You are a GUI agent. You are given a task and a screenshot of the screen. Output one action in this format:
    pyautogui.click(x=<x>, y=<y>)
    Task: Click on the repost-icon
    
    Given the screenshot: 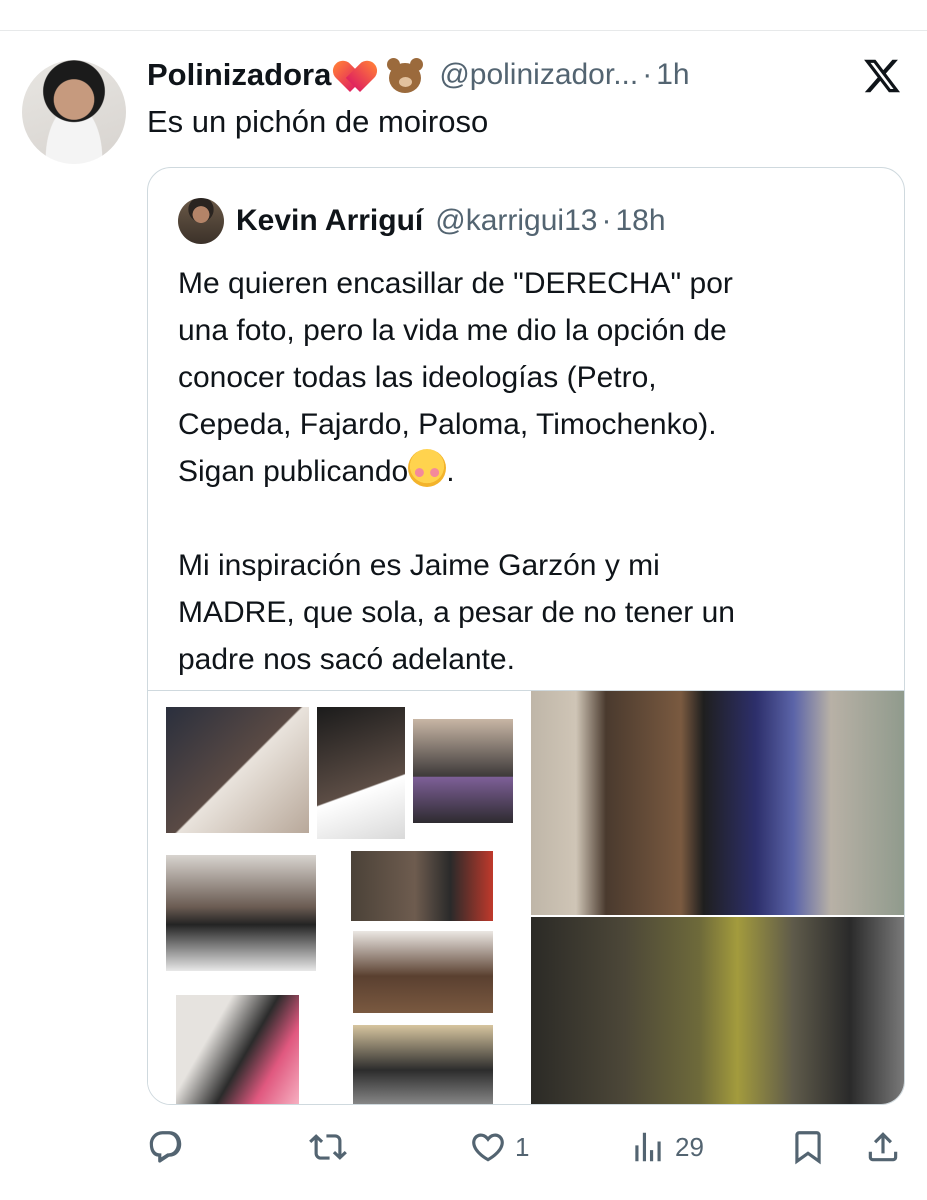 What is the action you would take?
    pyautogui.click(x=328, y=1147)
    